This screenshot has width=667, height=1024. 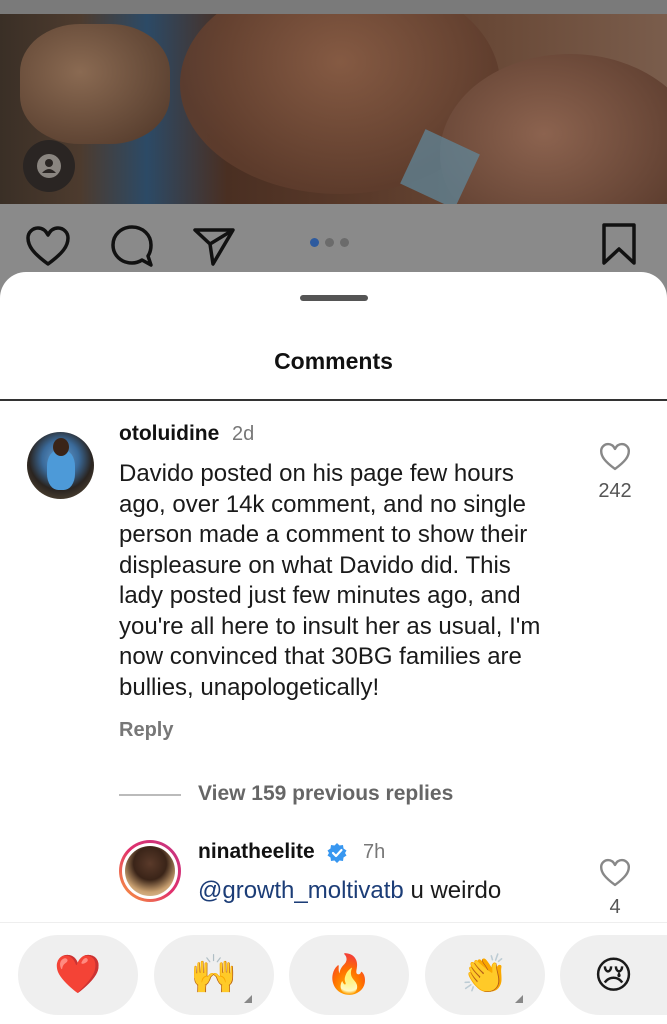 What do you see at coordinates (615, 872) in the screenshot?
I see `reply-like-heart-icon` at bounding box center [615, 872].